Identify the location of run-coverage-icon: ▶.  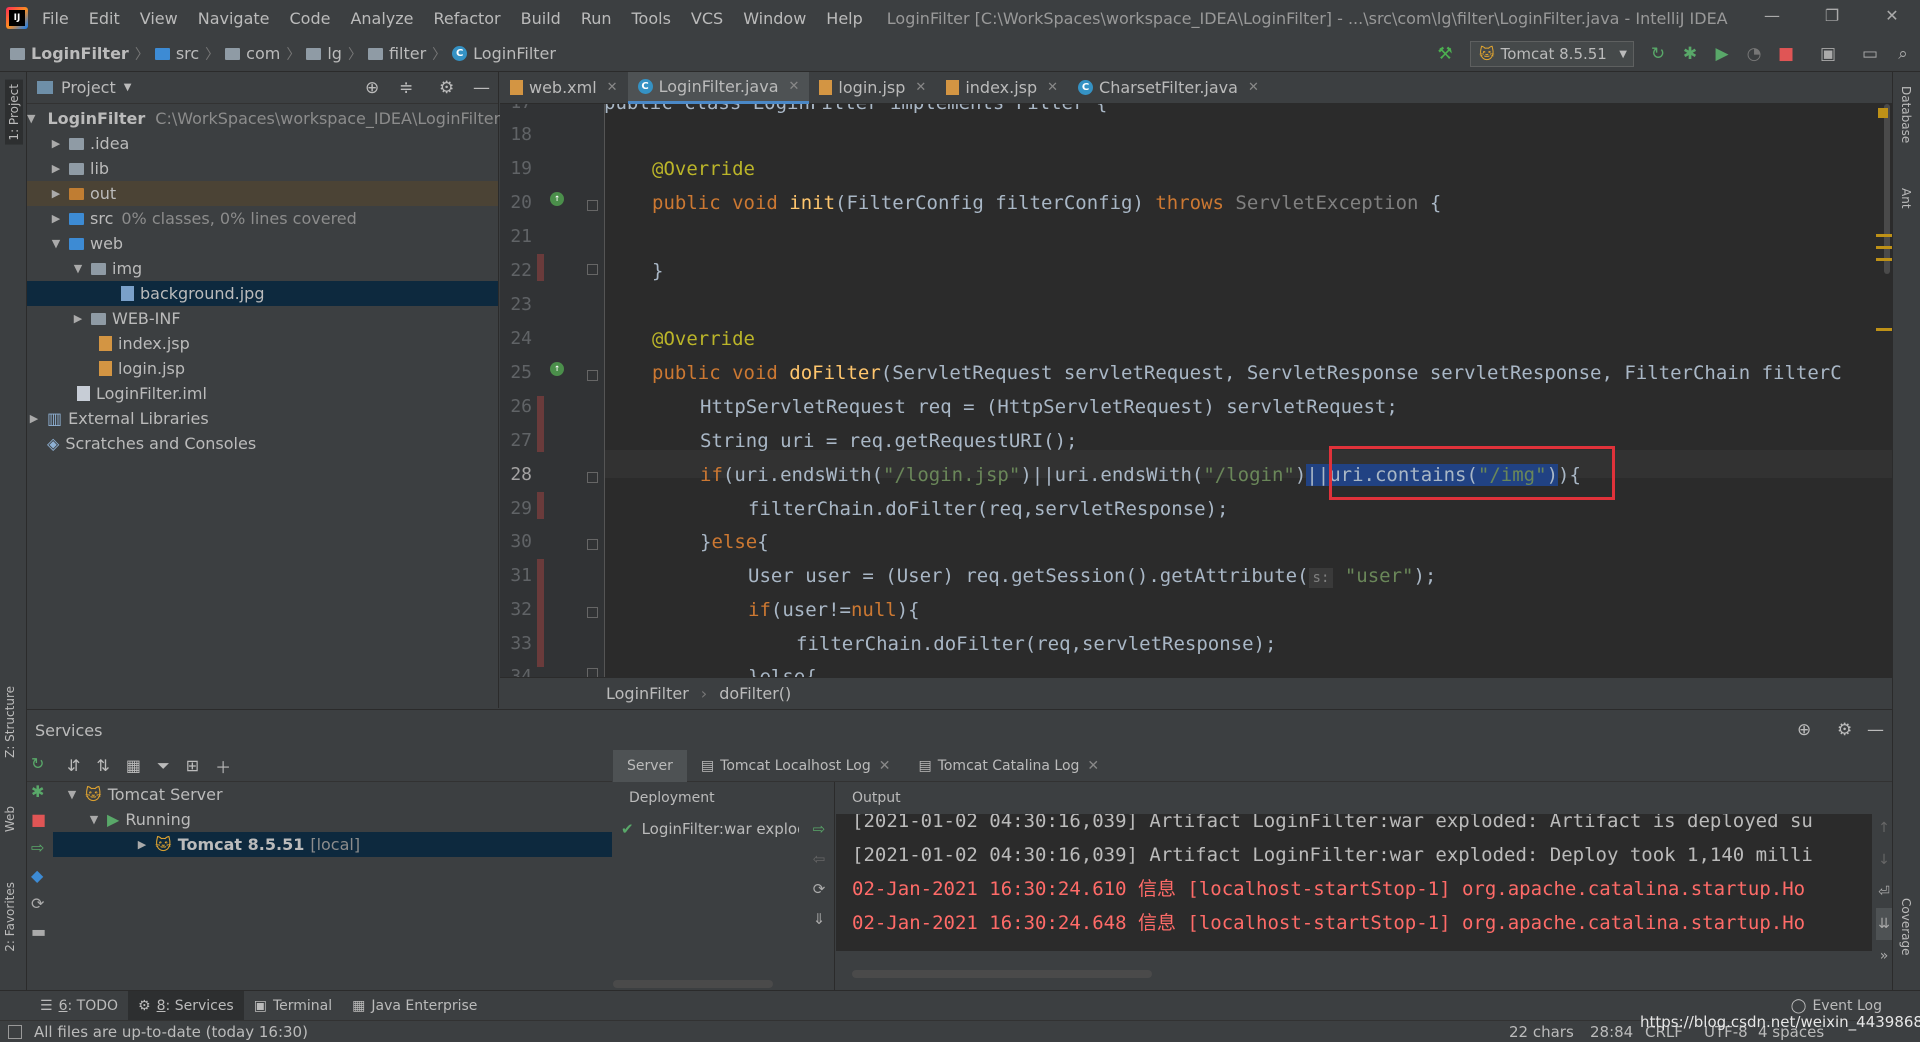
(1722, 54).